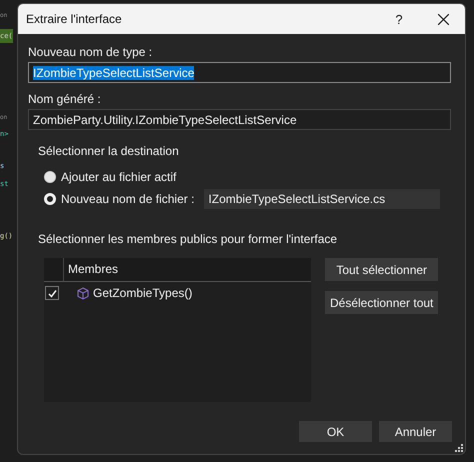  Describe the element at coordinates (443, 19) in the screenshot. I see `close-icon` at that location.